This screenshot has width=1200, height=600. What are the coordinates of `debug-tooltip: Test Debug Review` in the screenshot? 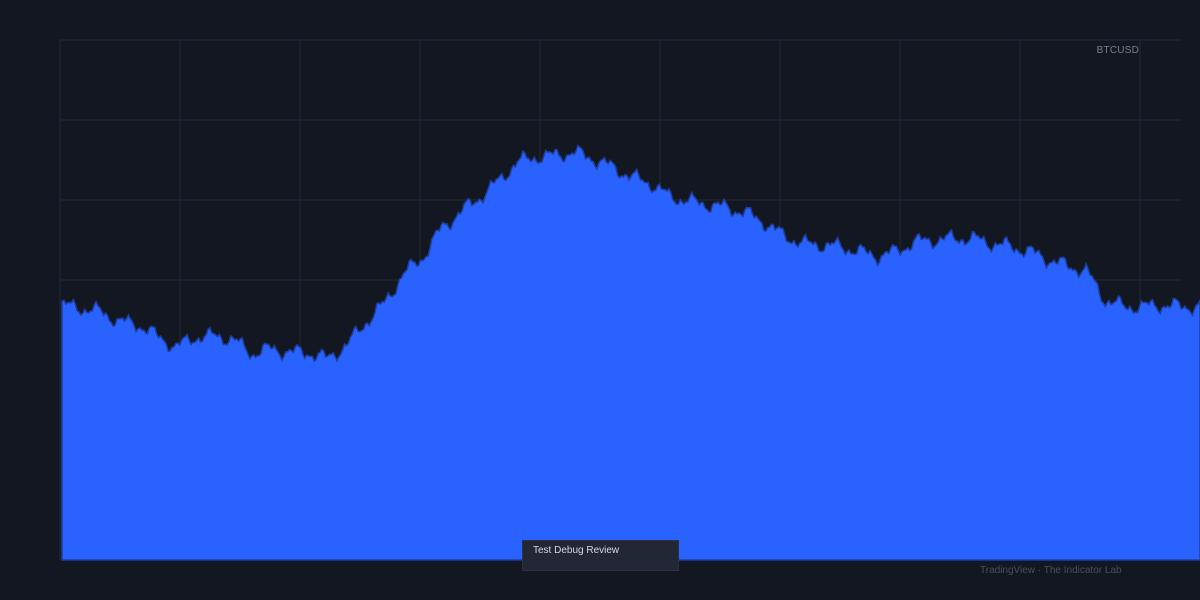 It's located at (600, 555).